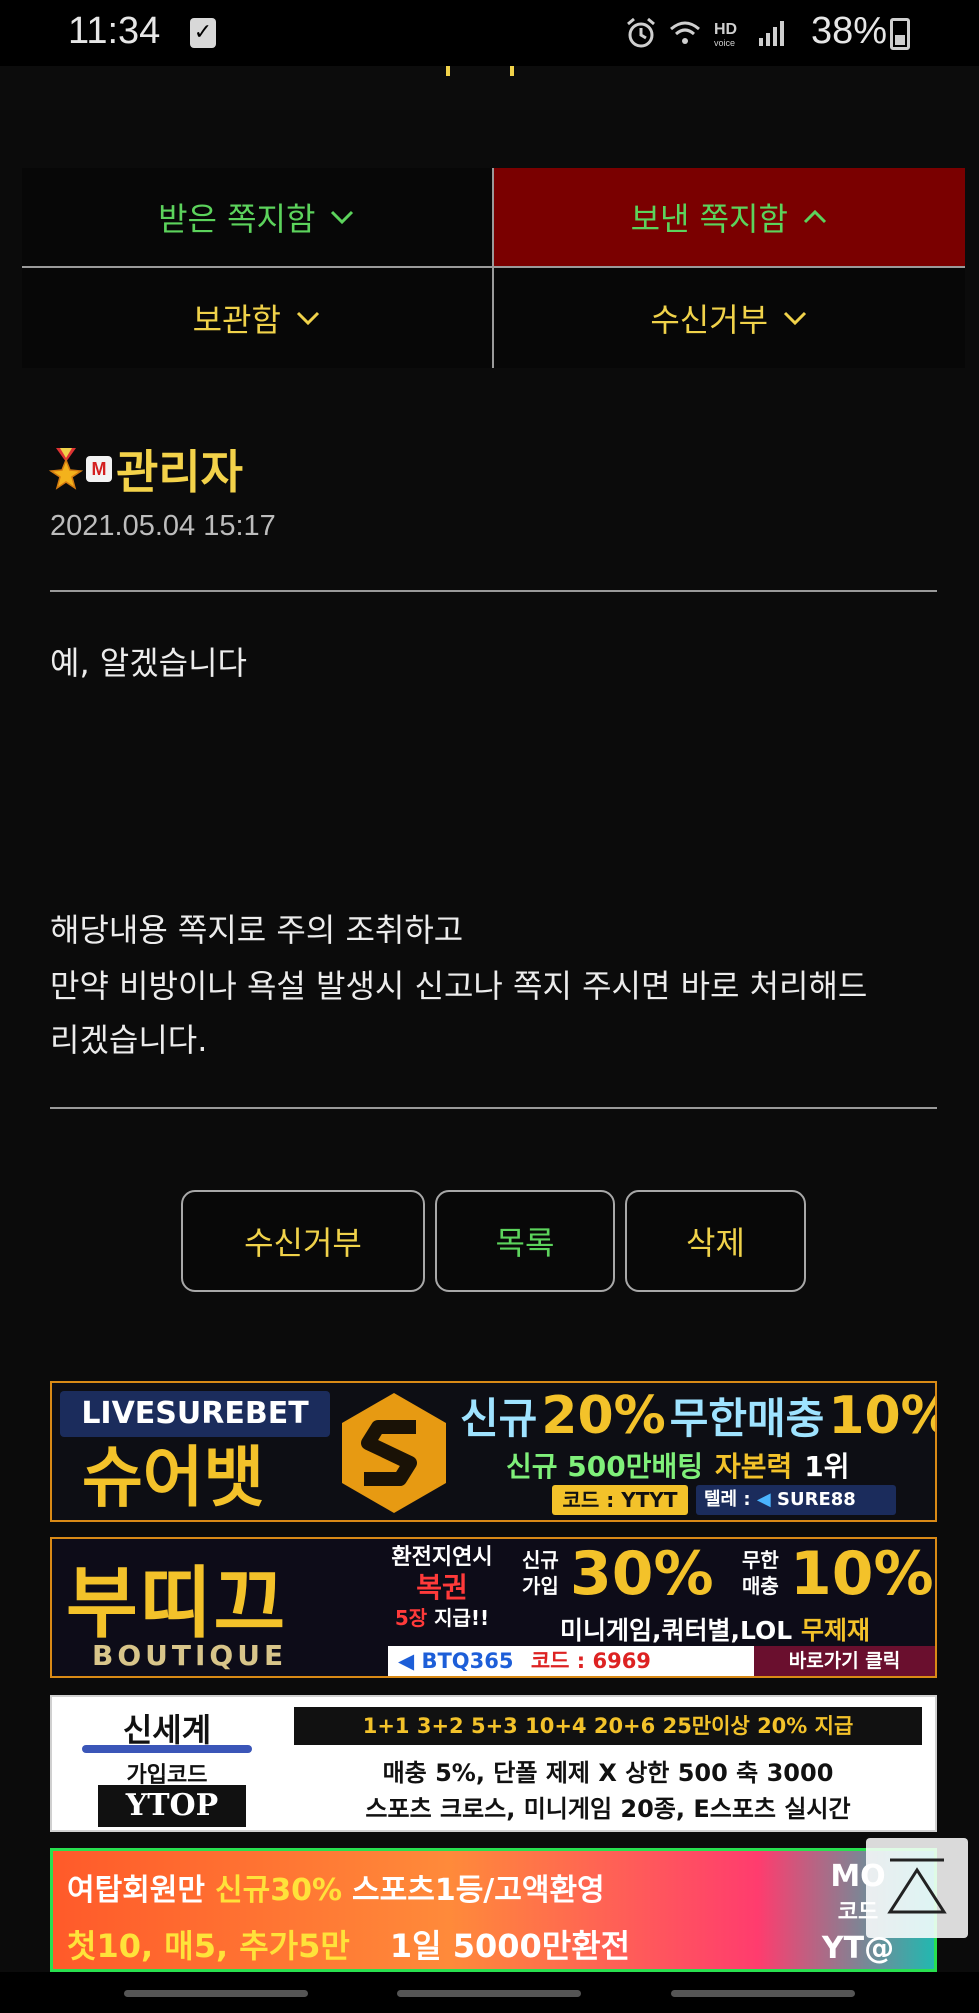  Describe the element at coordinates (203, 33) in the screenshot. I see `checkbox-notification-icon: ✓` at that location.